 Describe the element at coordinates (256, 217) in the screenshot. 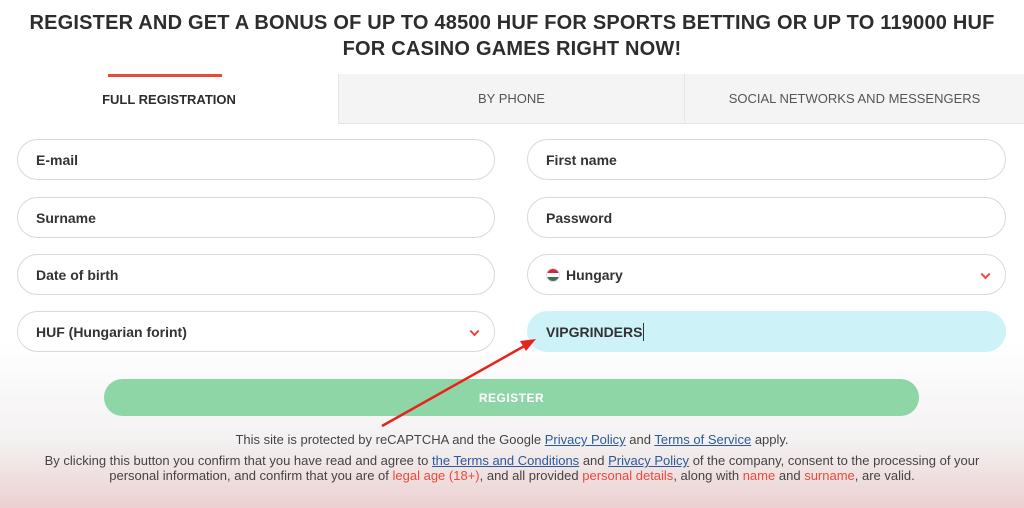

I see `surname-field: Surname` at that location.